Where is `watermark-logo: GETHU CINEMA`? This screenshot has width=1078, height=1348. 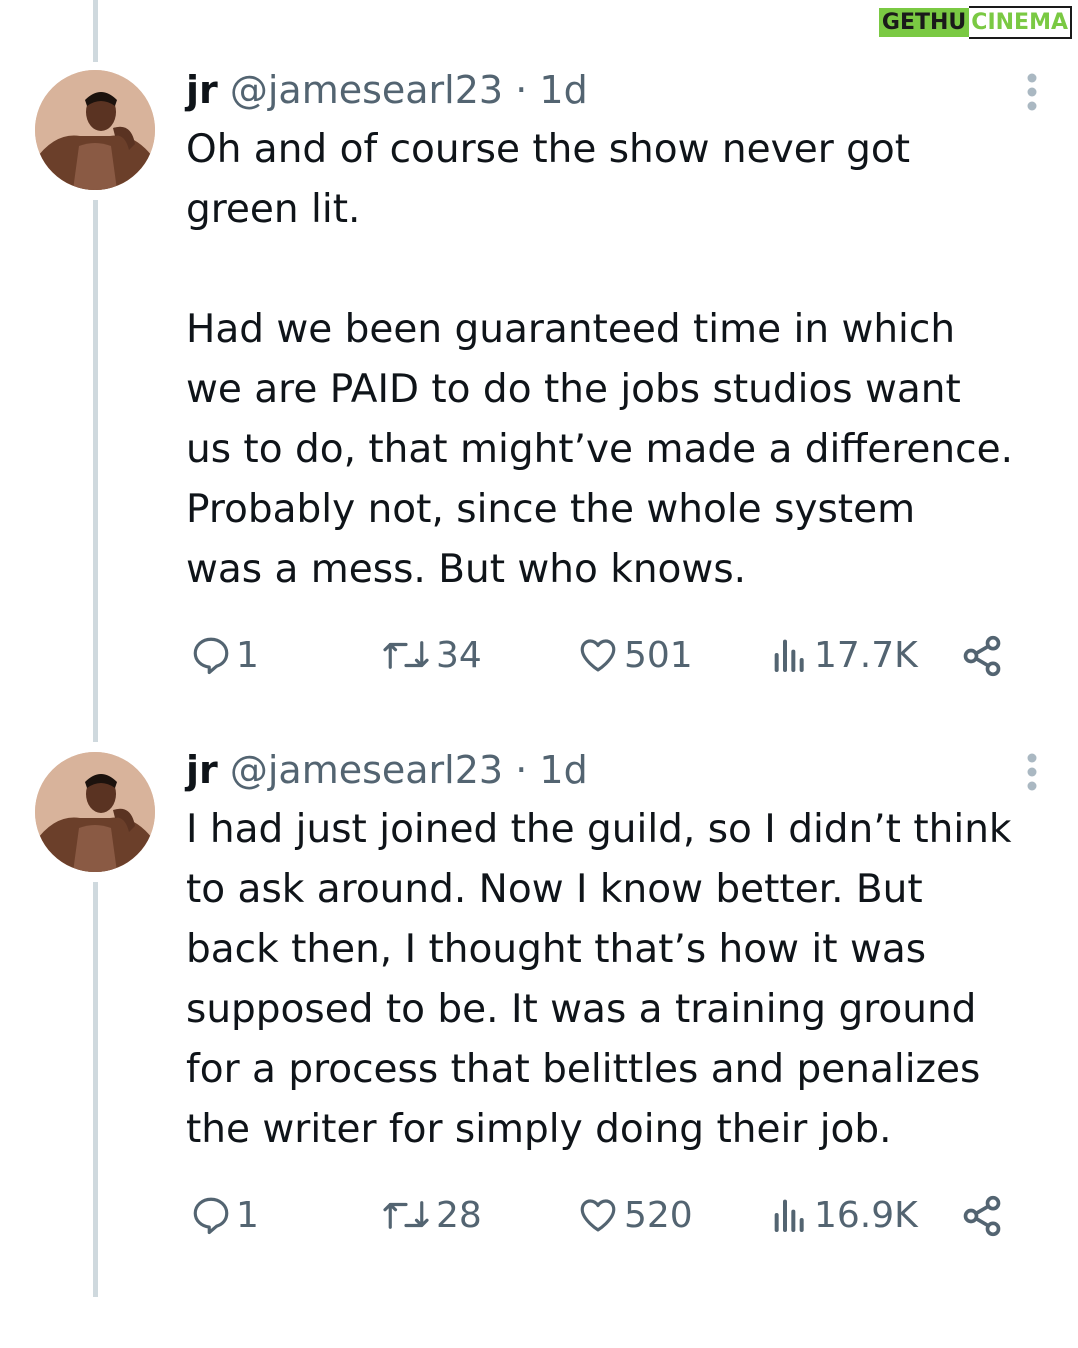
watermark-logo: GETHU CINEMA is located at coordinates (975, 22).